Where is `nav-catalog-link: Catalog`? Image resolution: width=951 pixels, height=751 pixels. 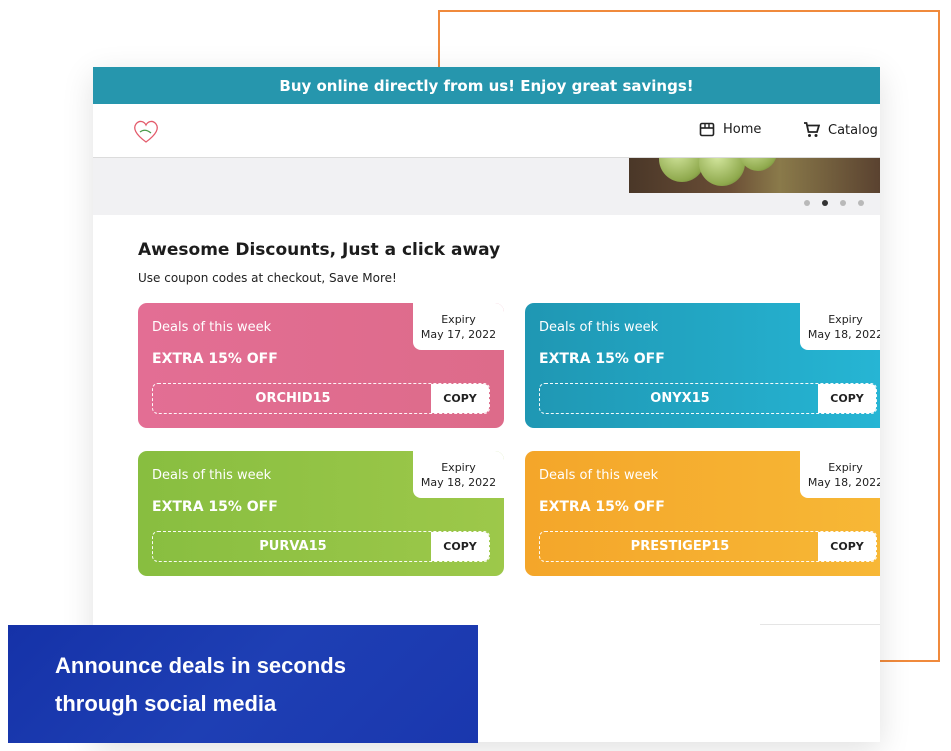 nav-catalog-link: Catalog is located at coordinates (840, 130).